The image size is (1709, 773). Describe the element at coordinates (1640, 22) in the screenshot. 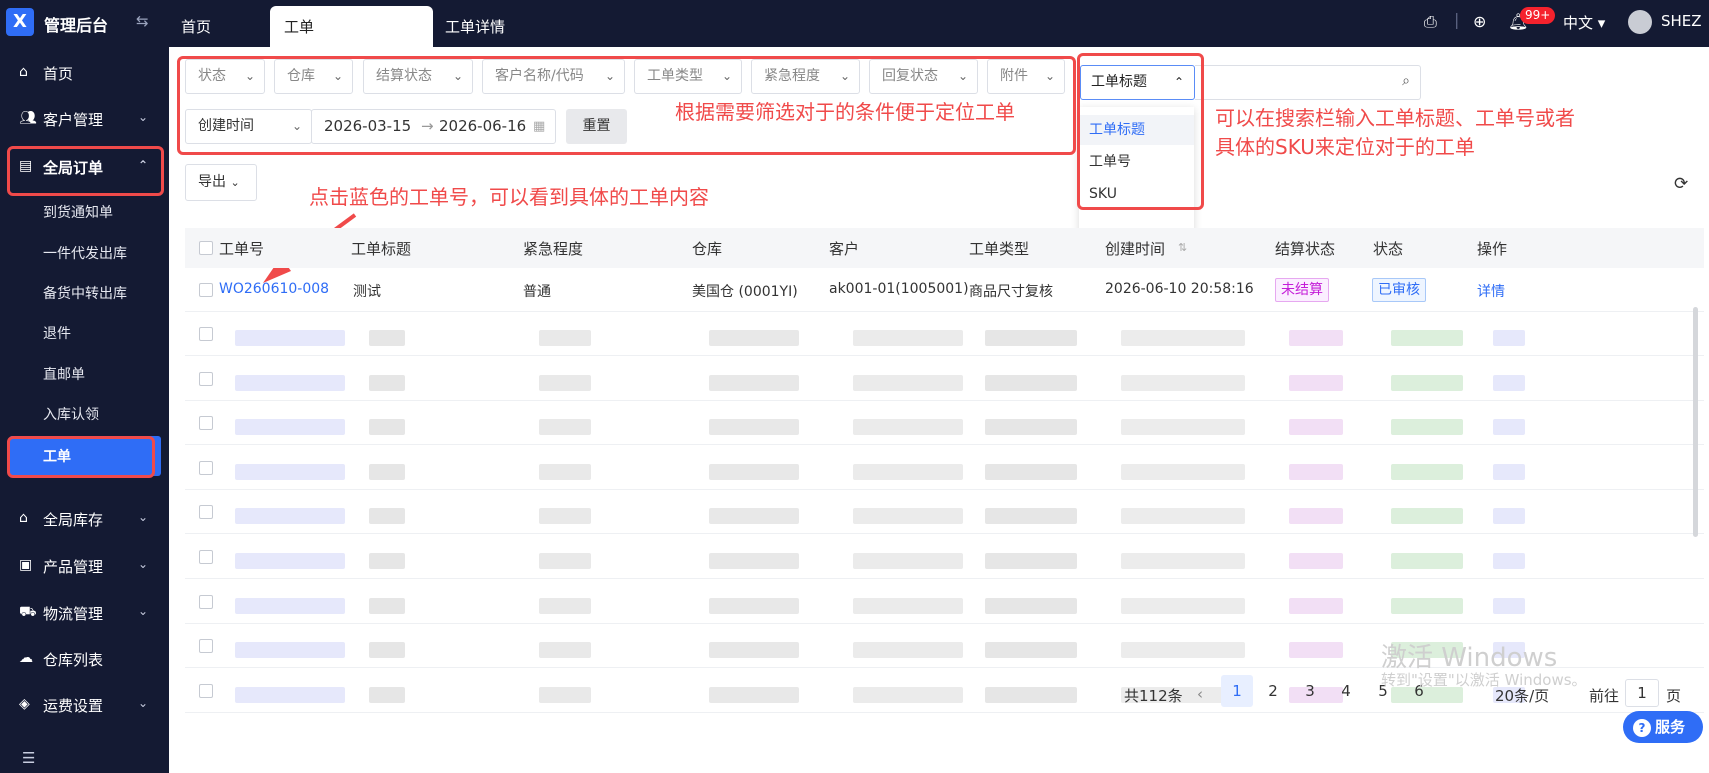

I see `avatar` at that location.